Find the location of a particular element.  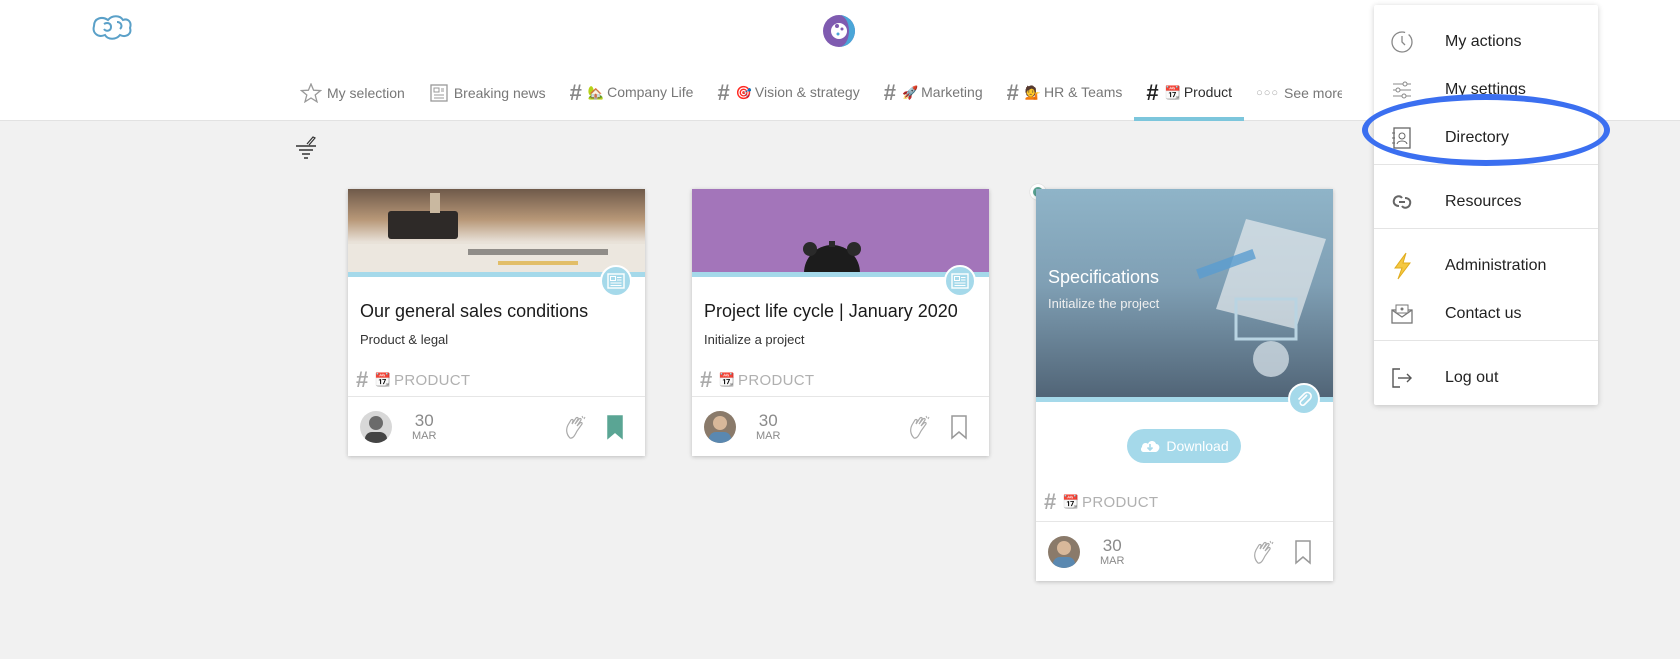

menu-item-label: Contact us is located at coordinates (1483, 313).